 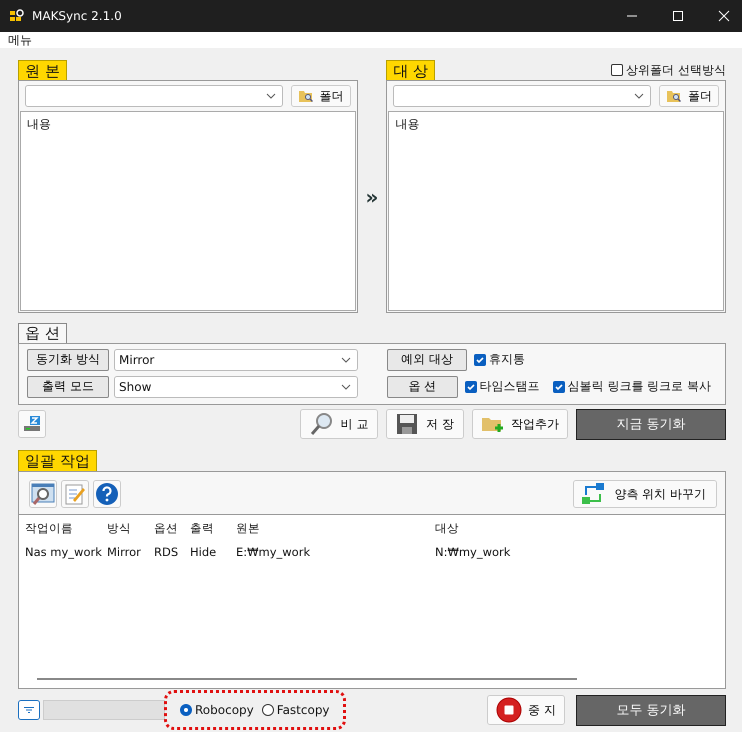 I want to click on swap-button: 양측 위치 바꾸기, so click(x=645, y=494).